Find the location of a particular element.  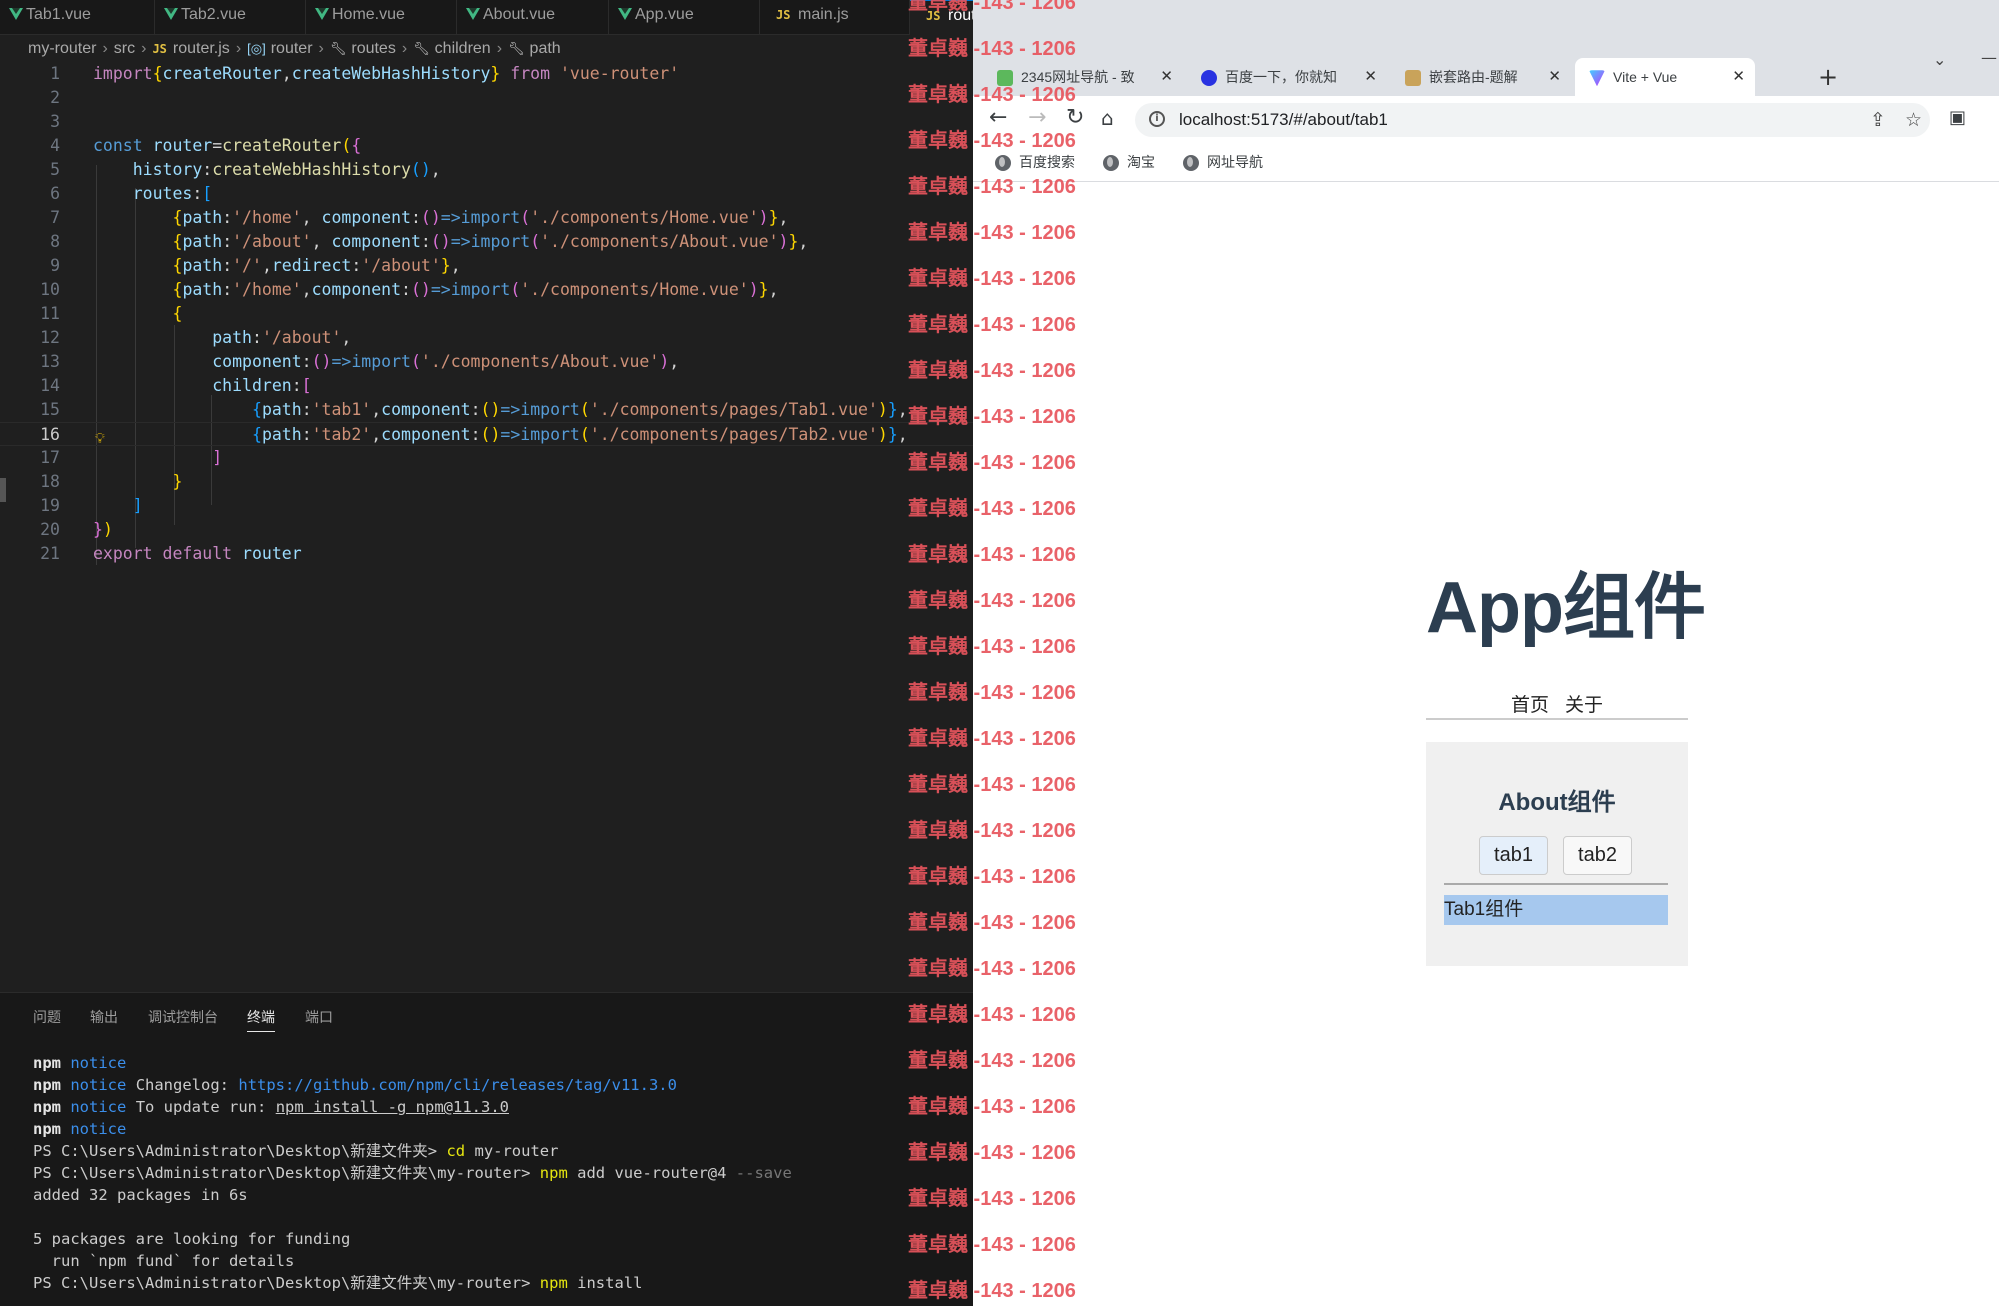

editor-tab-home: Home.vue is located at coordinates (381, 17).